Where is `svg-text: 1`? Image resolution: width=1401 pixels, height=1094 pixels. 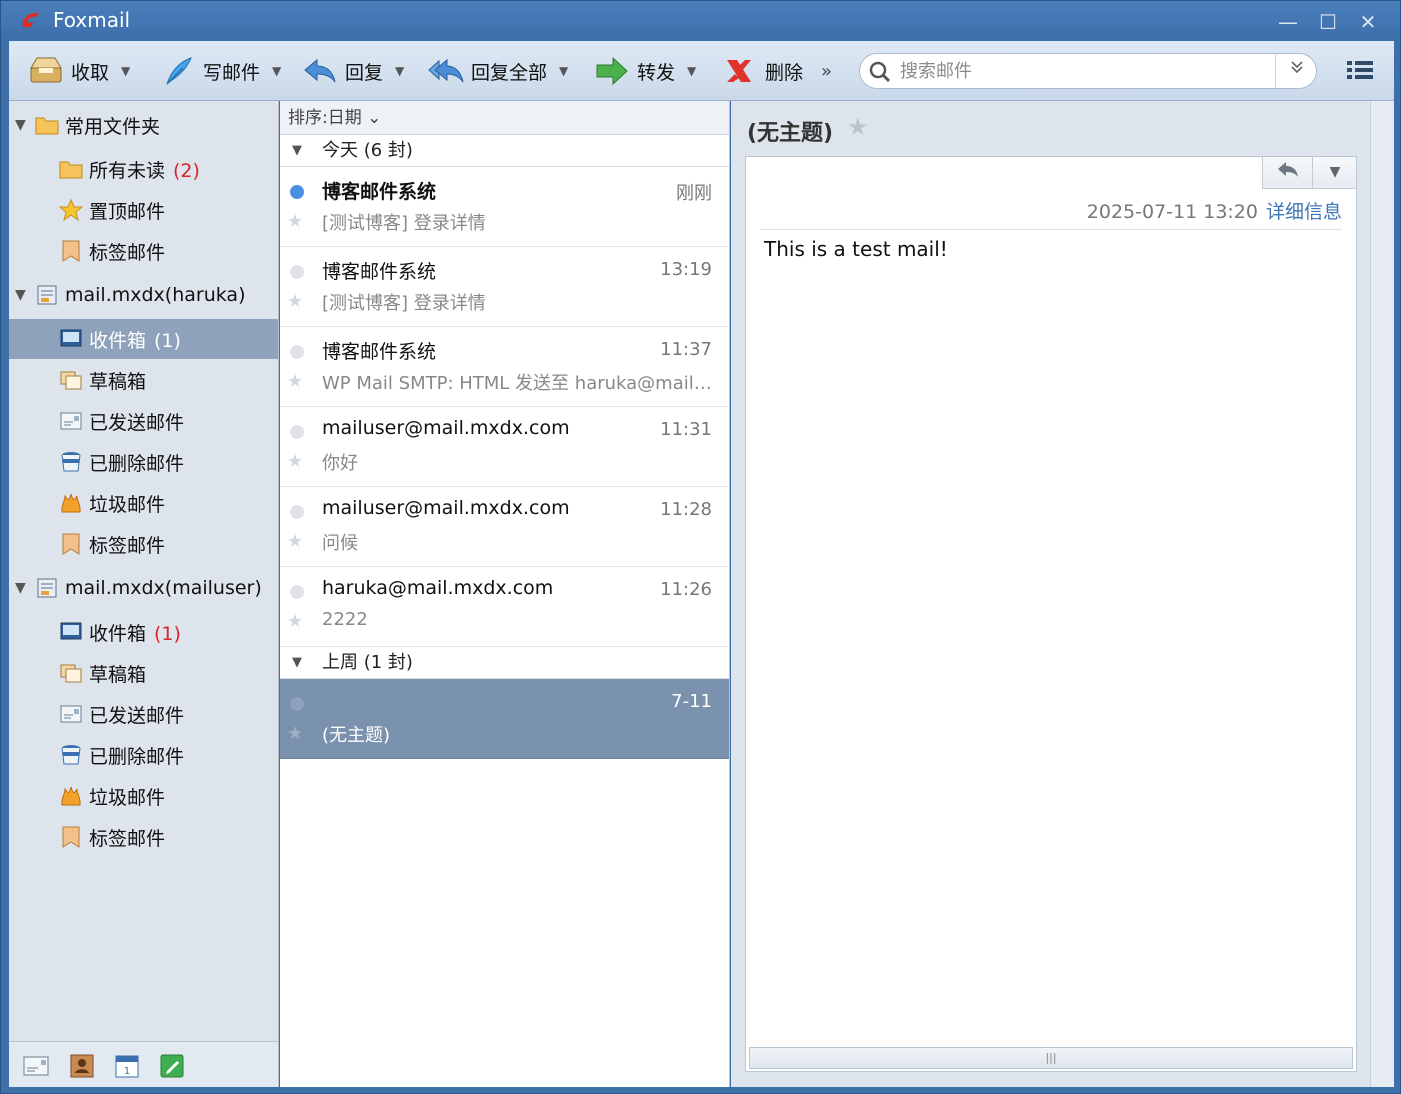
svg-text: 1 is located at coordinates (127, 1071).